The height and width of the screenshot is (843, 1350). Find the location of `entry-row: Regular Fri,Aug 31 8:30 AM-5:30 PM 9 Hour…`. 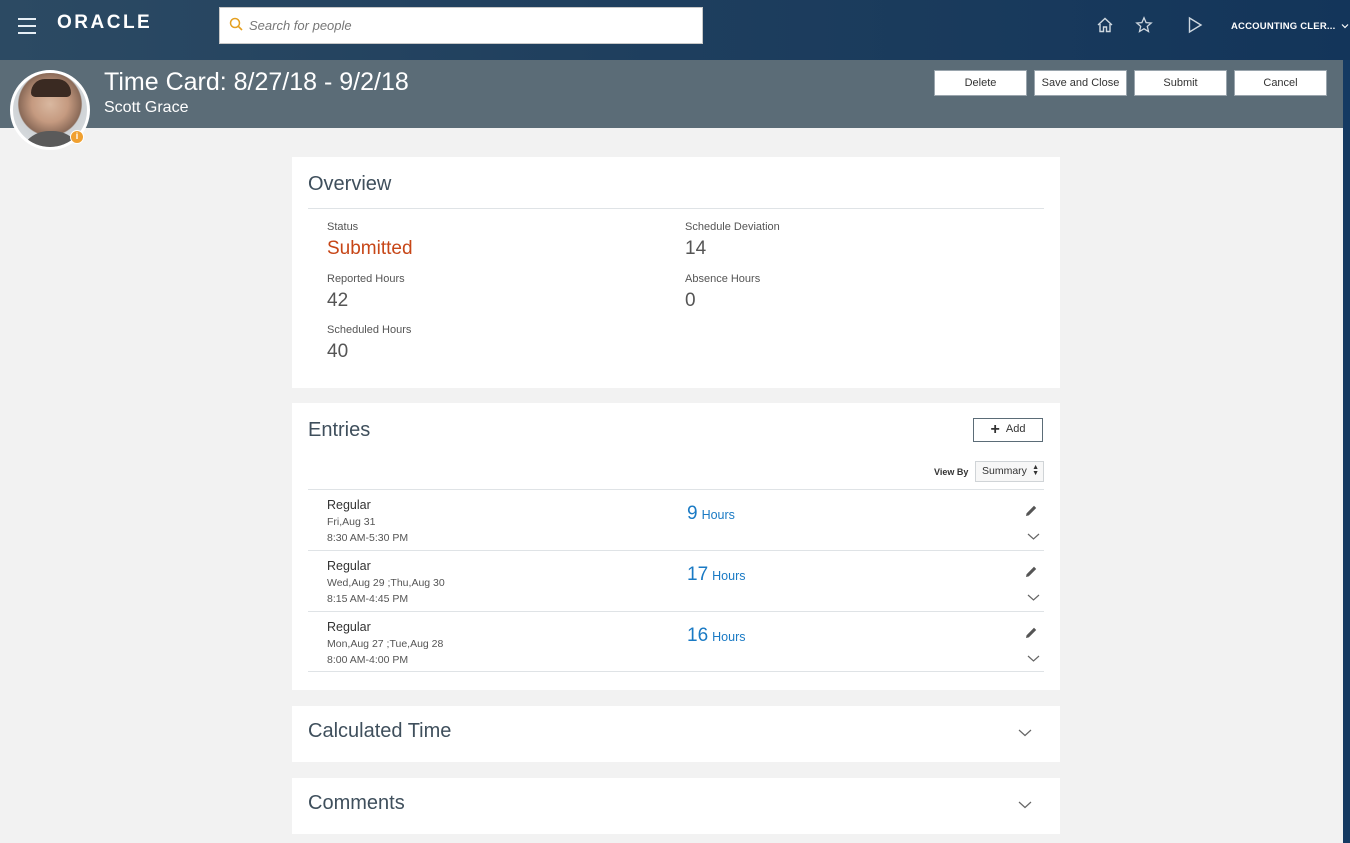

entry-row: Regular Fri,Aug 31 8:30 AM-5:30 PM 9 Hour… is located at coordinates (676, 519).